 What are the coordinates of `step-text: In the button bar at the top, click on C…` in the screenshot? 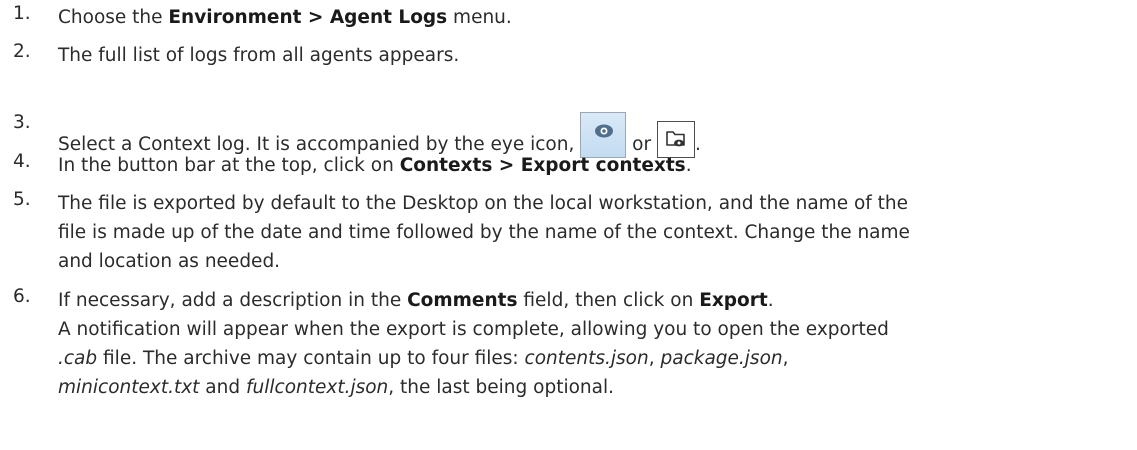 It's located at (375, 165).